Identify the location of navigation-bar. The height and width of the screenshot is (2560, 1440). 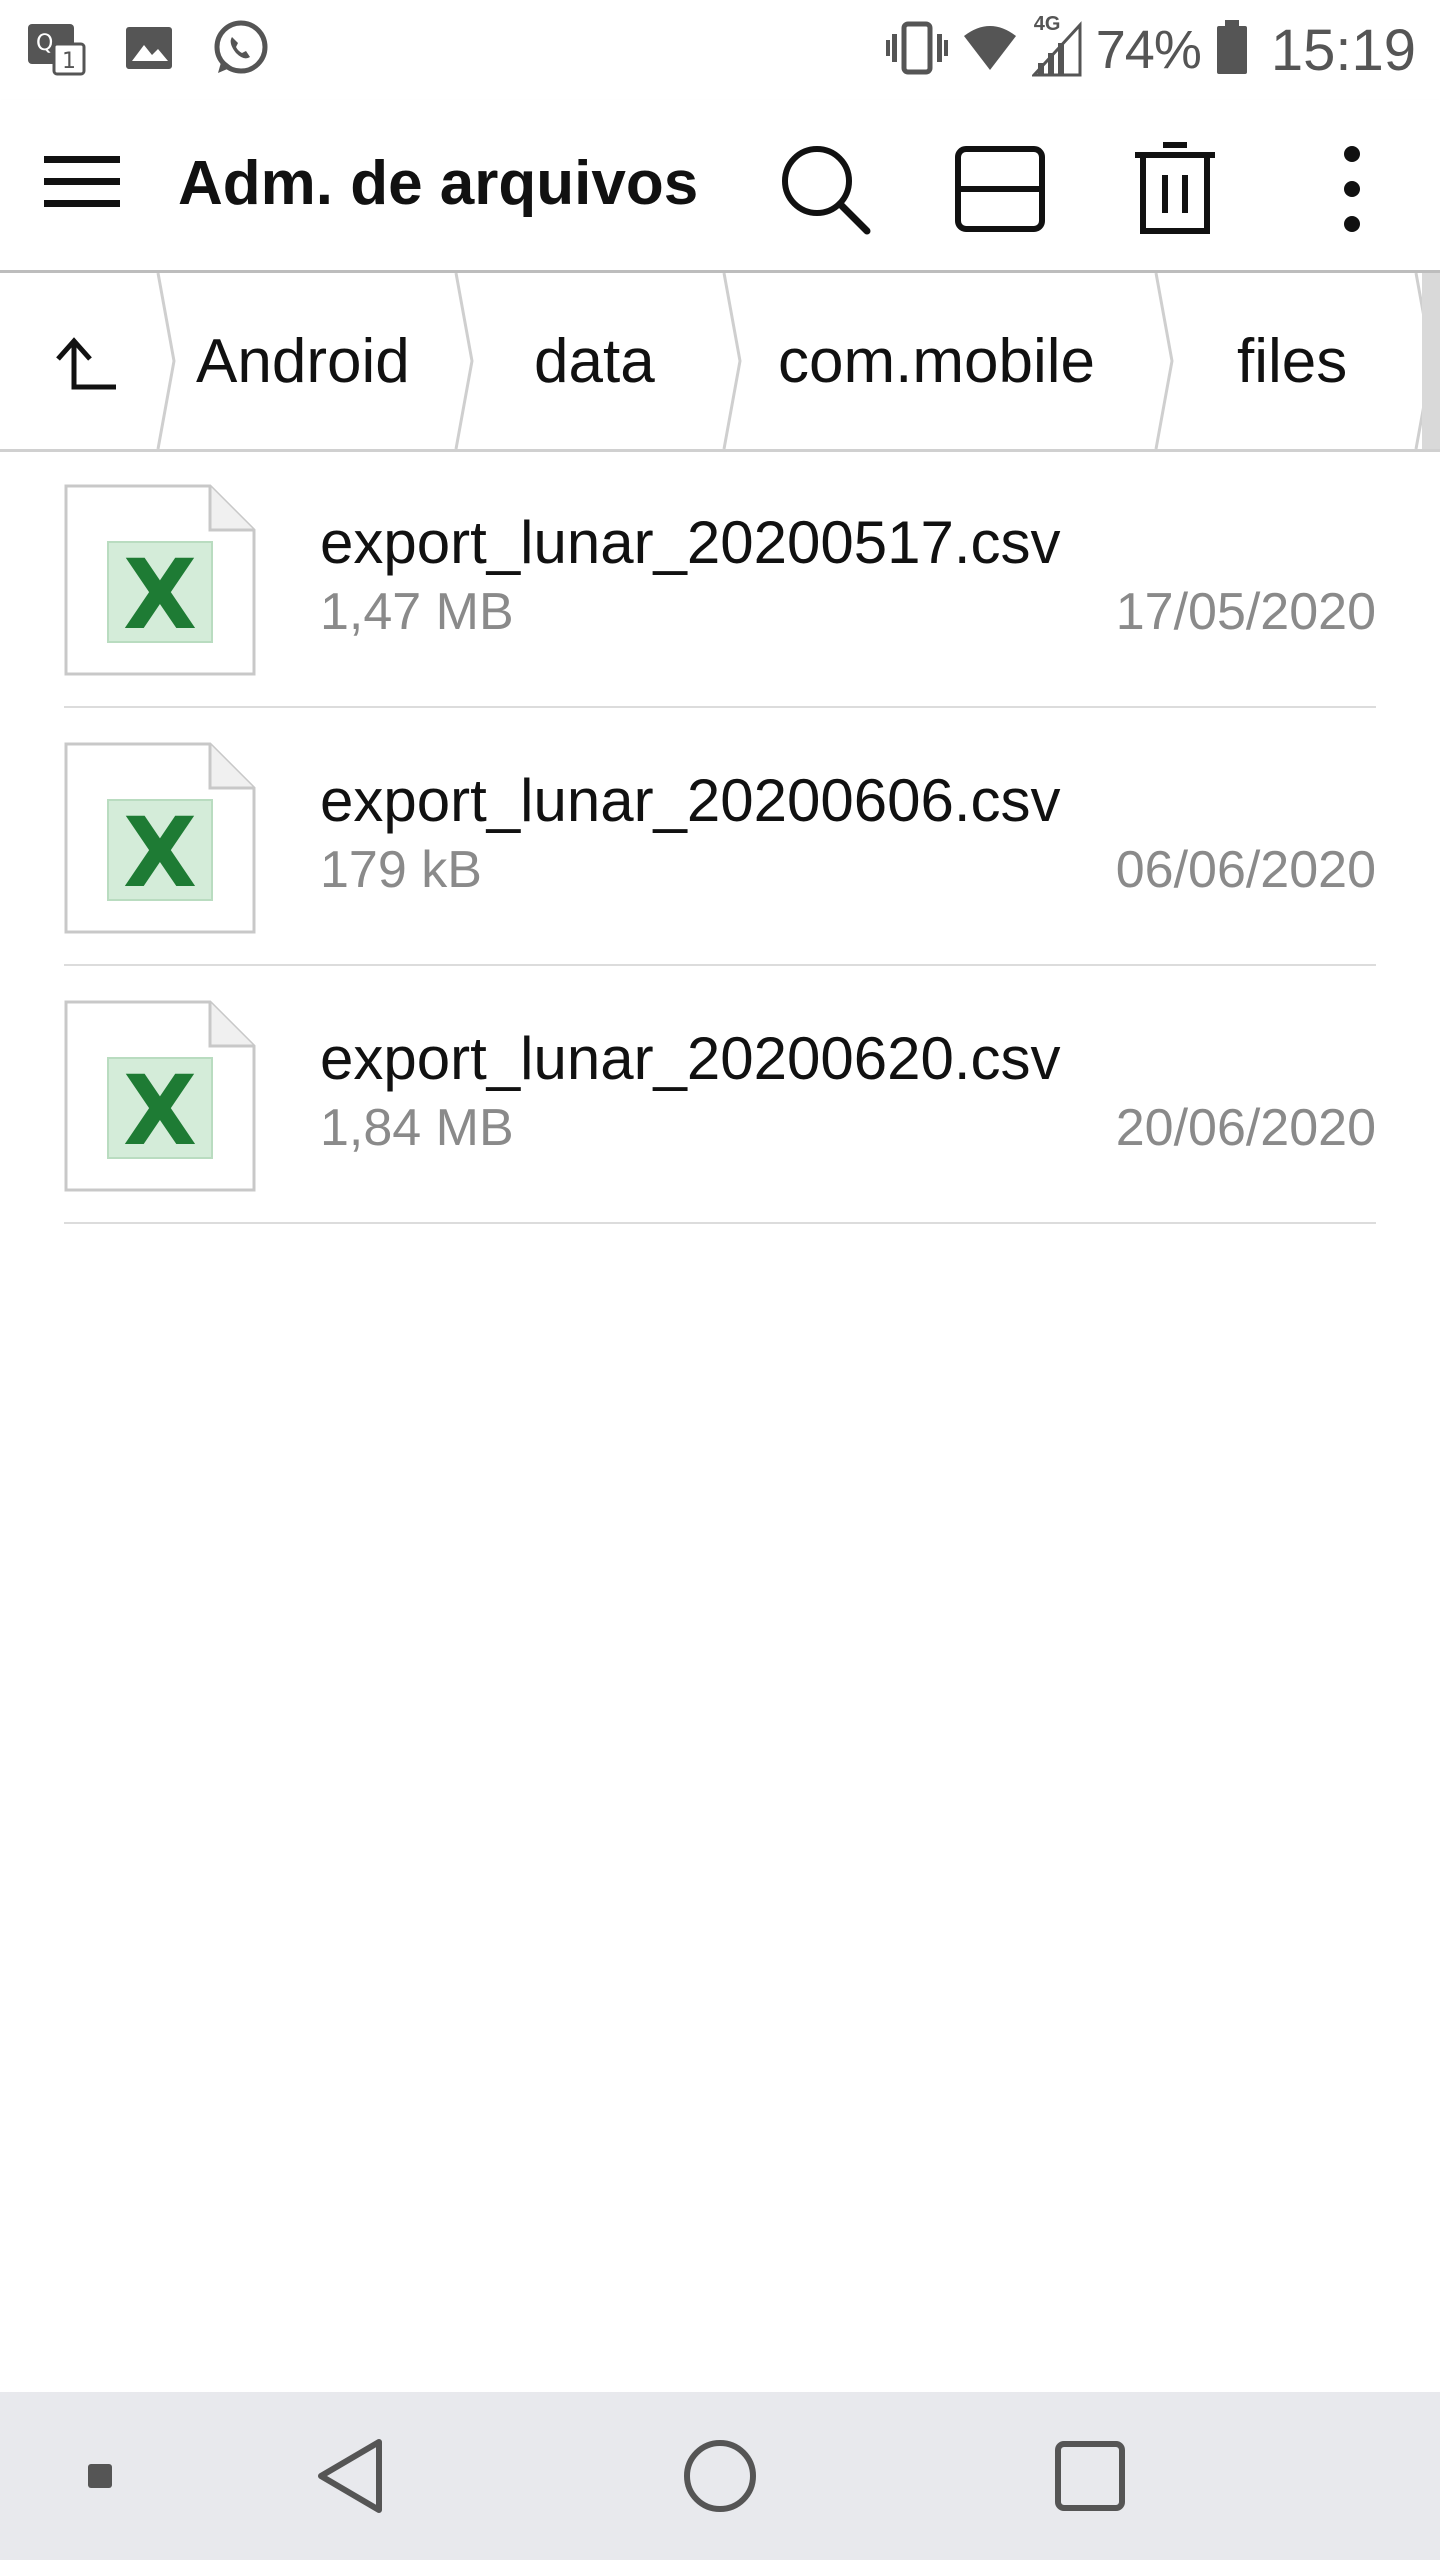
(720, 2476).